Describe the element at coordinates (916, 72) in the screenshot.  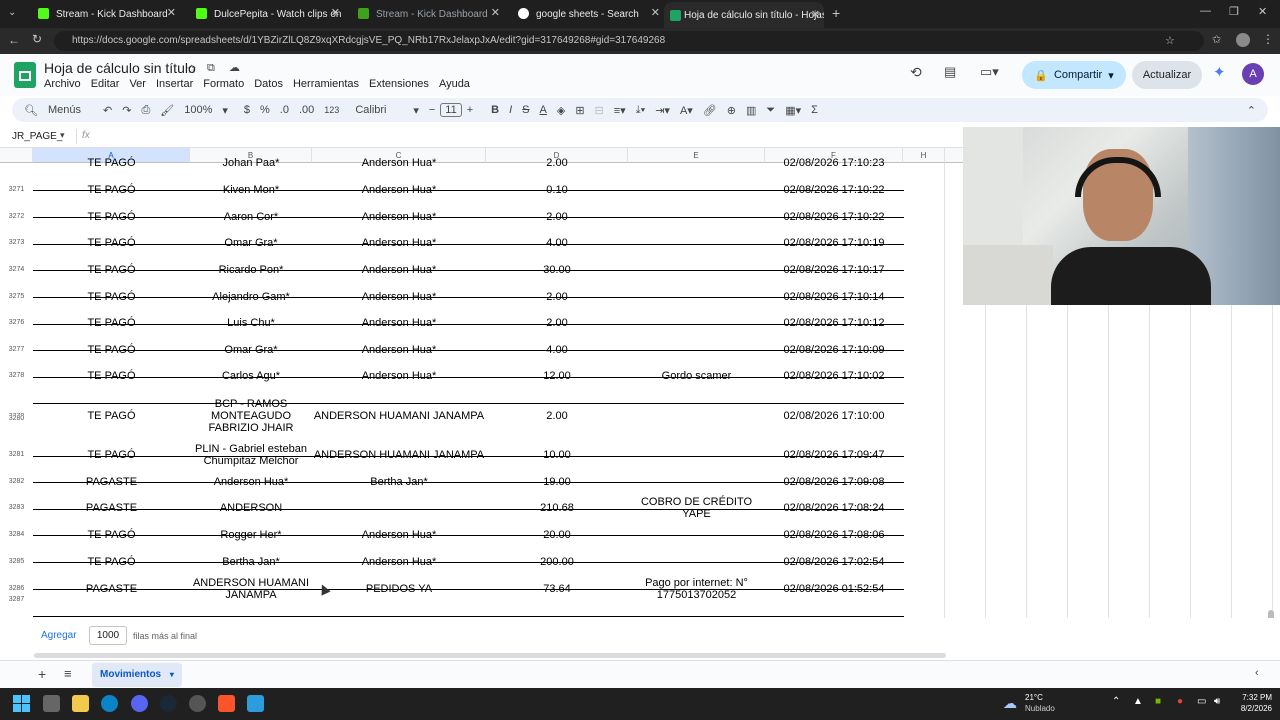
I see `history-icon: ⟲` at that location.